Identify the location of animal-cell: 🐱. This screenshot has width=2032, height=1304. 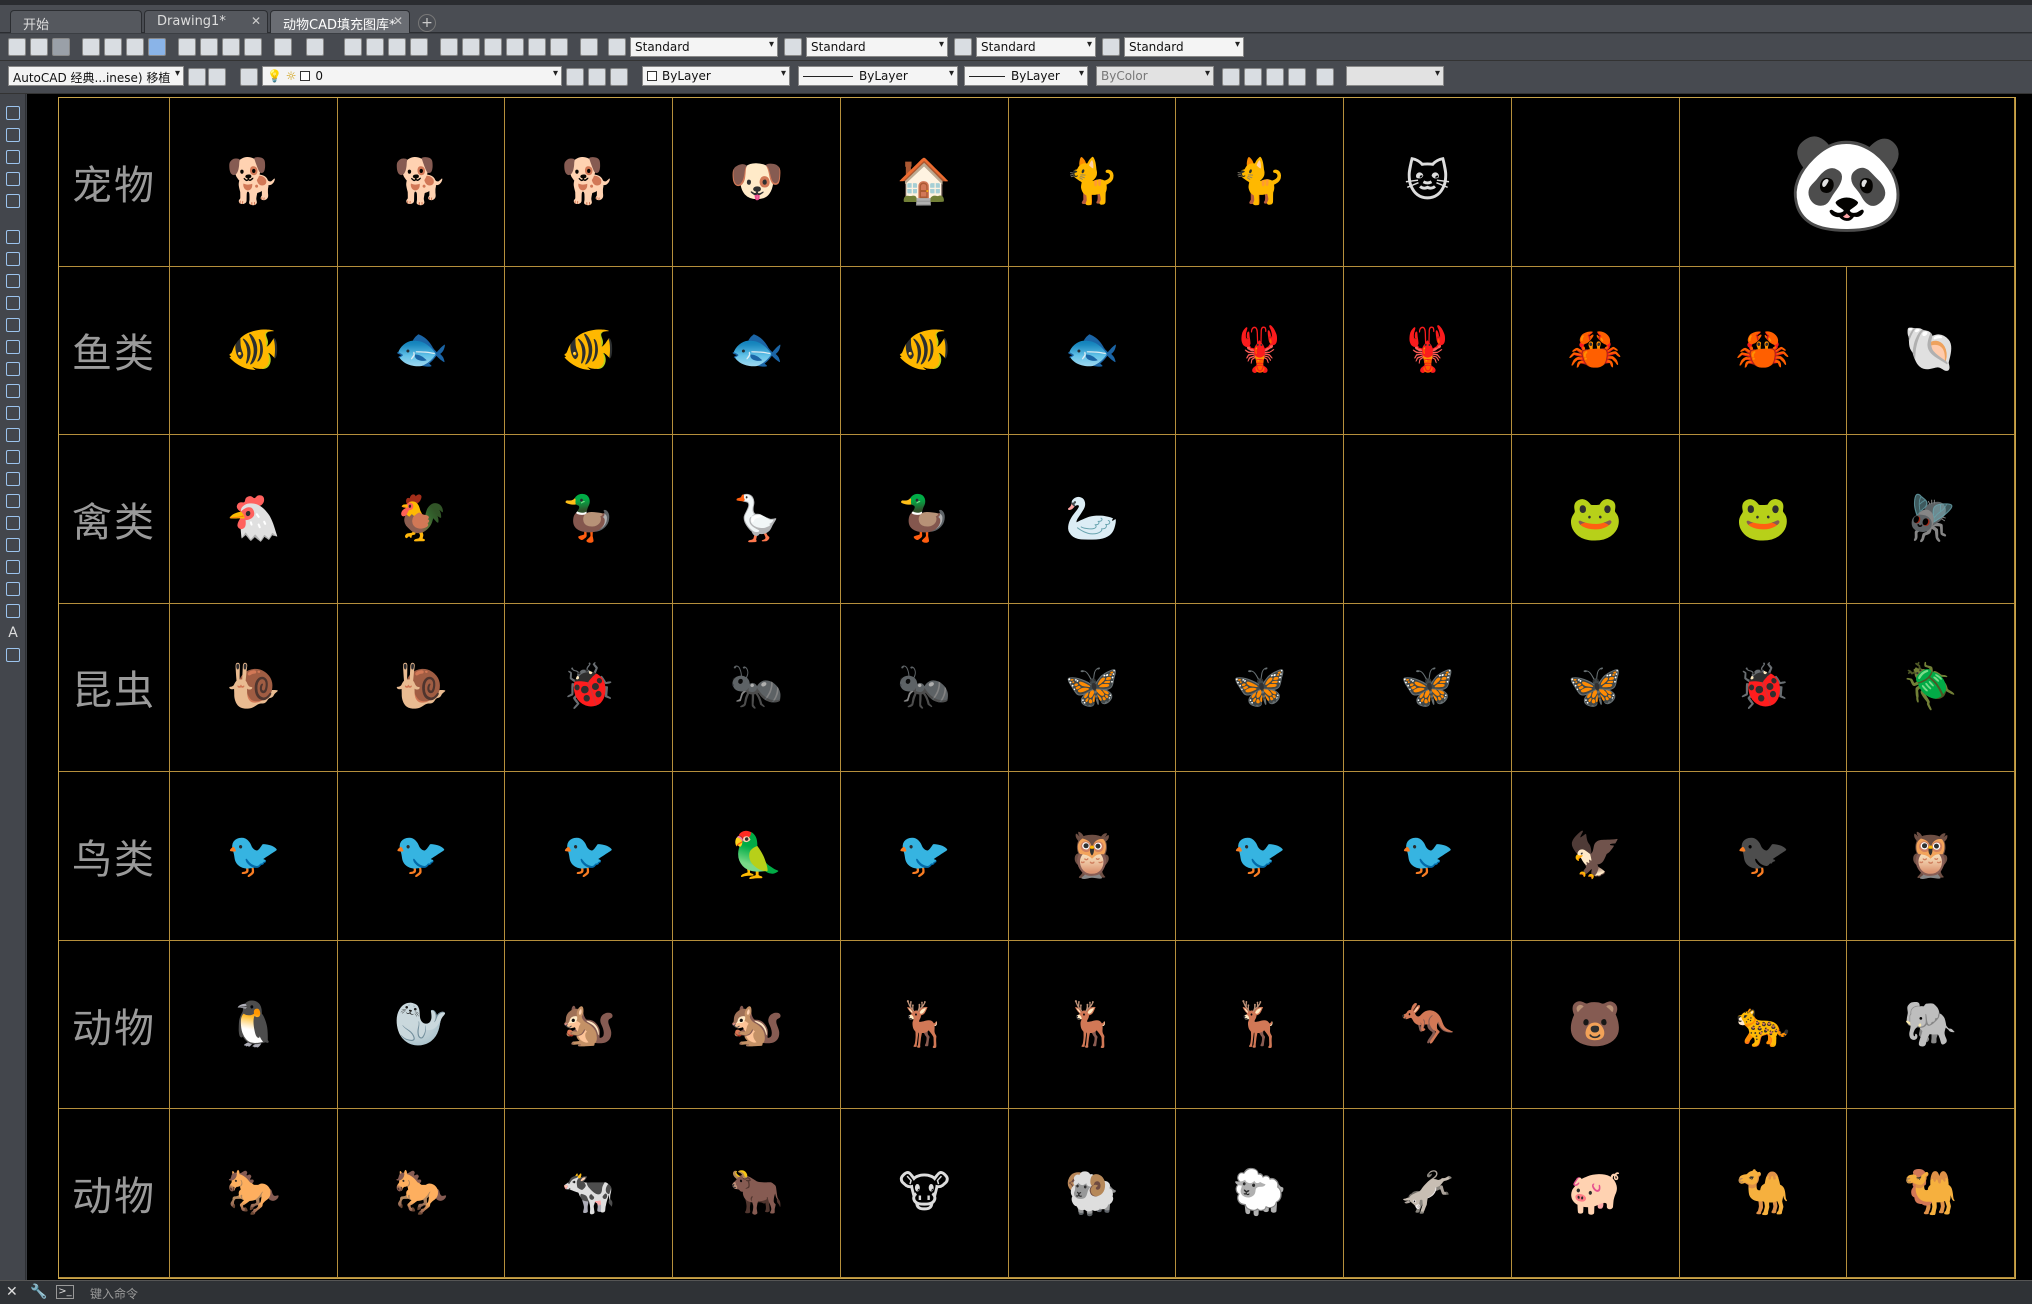
(1428, 182).